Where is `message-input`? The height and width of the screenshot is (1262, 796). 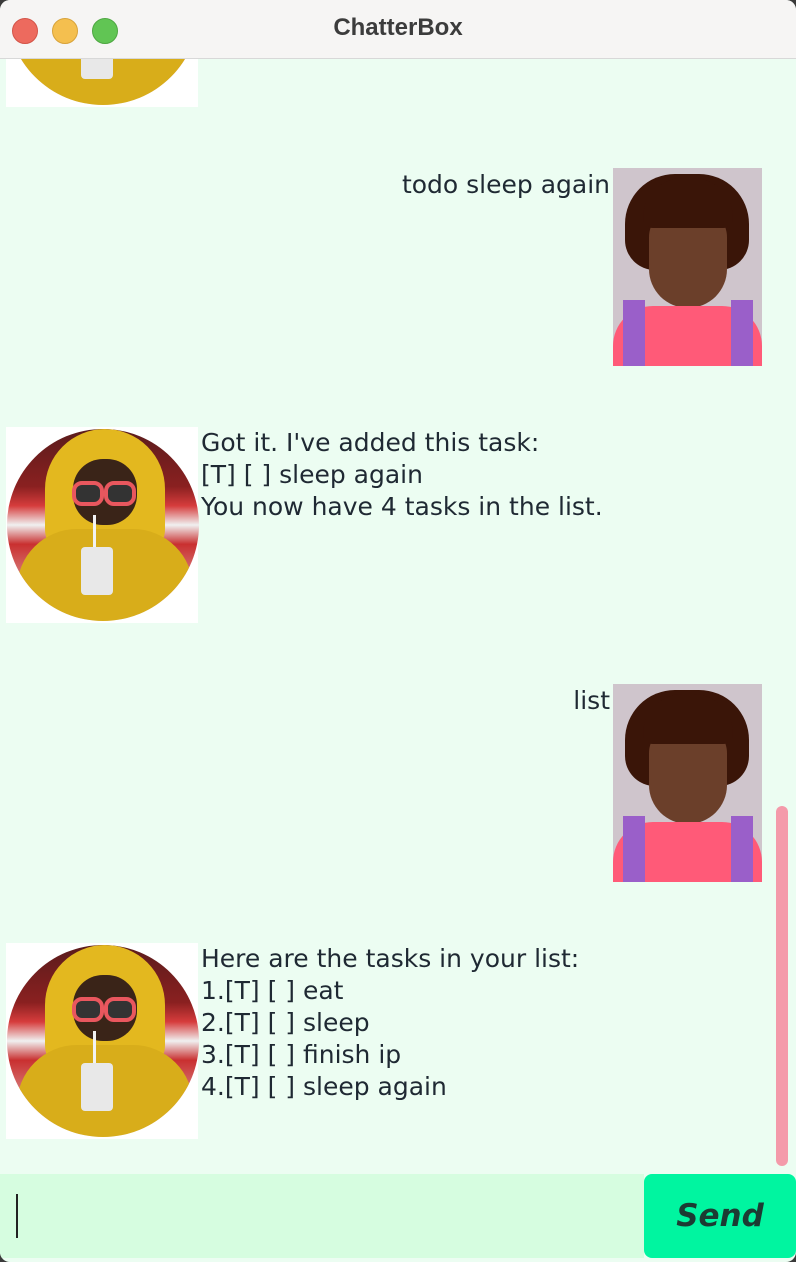
message-input is located at coordinates (322, 1216).